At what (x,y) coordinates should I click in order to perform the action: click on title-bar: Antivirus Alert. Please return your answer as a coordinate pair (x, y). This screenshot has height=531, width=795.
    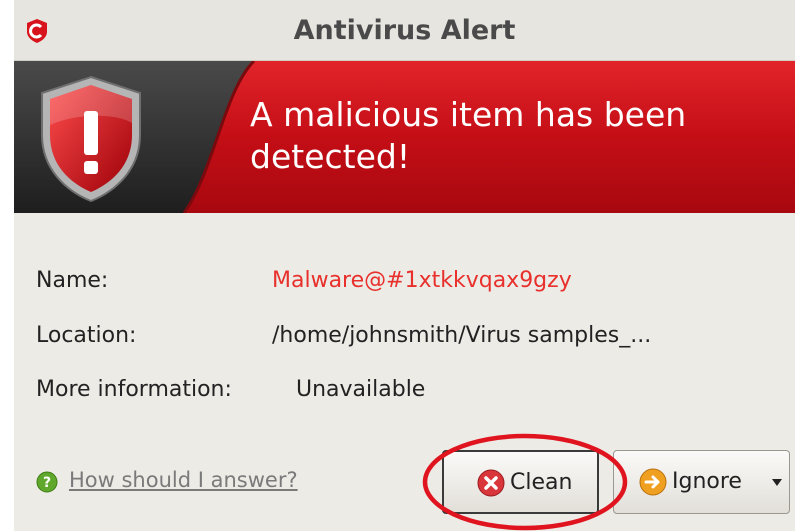
    Looking at the image, I should click on (404, 30).